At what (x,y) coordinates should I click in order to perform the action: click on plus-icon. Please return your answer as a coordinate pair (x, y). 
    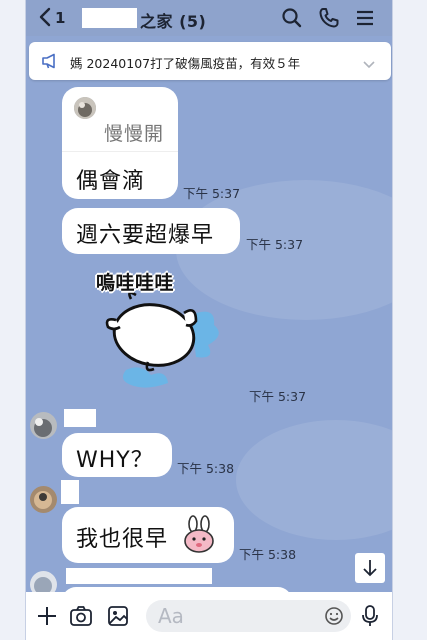
    Looking at the image, I should click on (47, 618).